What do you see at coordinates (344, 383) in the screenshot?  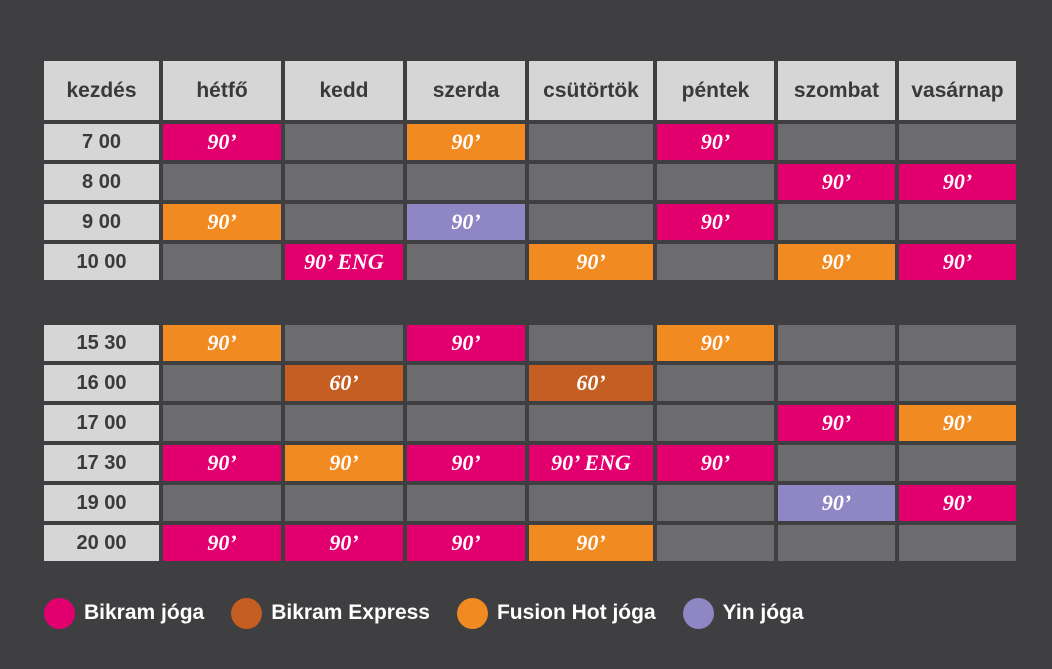 I see `class-slot-tuesday: 60’` at bounding box center [344, 383].